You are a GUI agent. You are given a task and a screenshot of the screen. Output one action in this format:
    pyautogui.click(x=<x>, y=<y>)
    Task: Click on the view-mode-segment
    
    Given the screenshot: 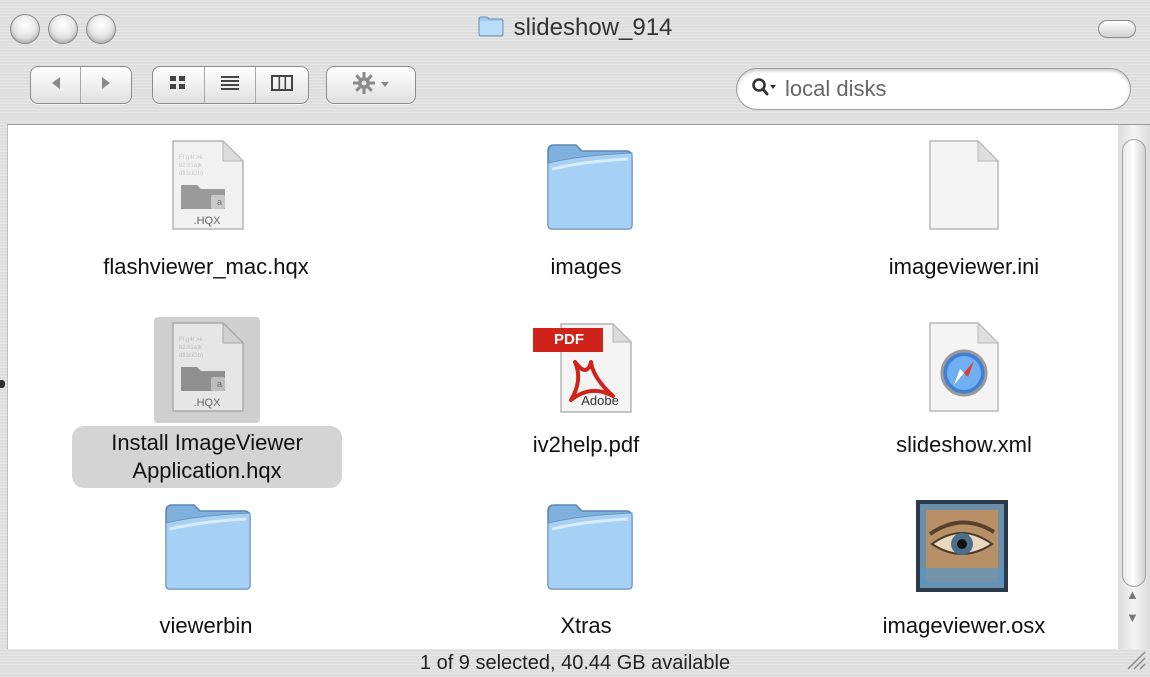 What is the action you would take?
    pyautogui.click(x=230, y=85)
    